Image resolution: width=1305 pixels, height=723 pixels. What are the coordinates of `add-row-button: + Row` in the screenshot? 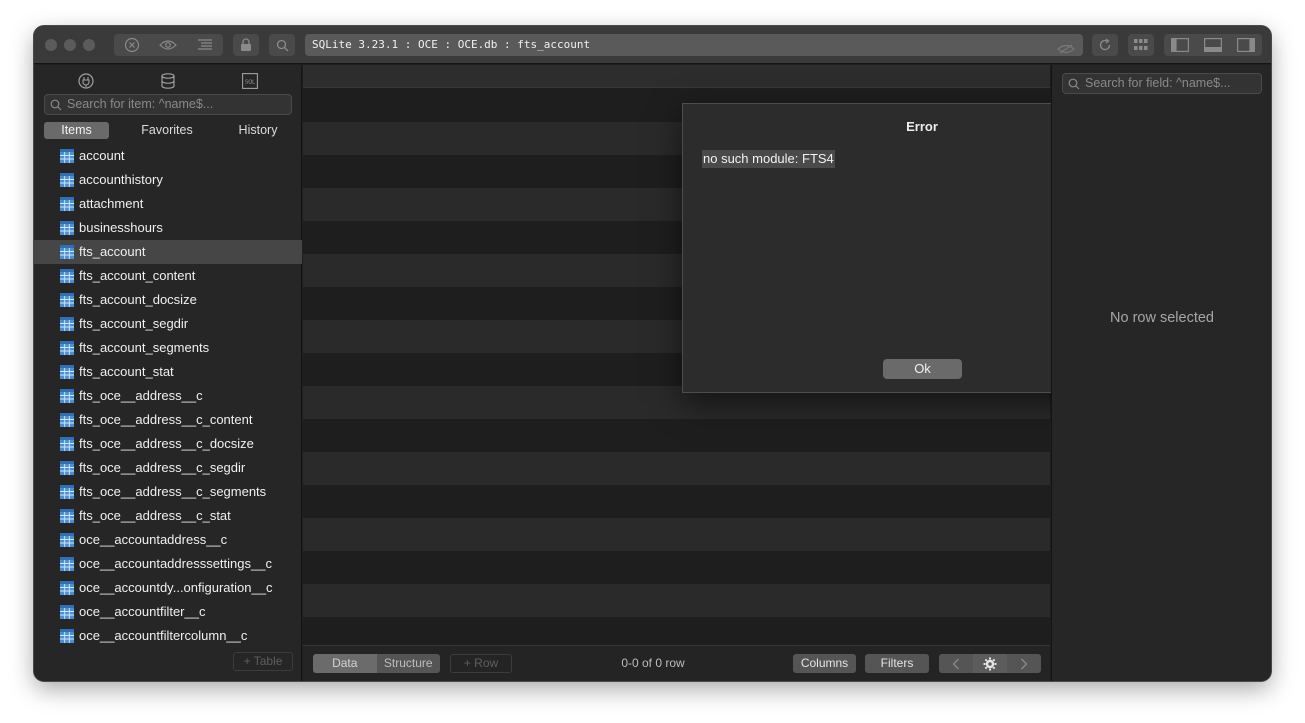 It's located at (481, 663).